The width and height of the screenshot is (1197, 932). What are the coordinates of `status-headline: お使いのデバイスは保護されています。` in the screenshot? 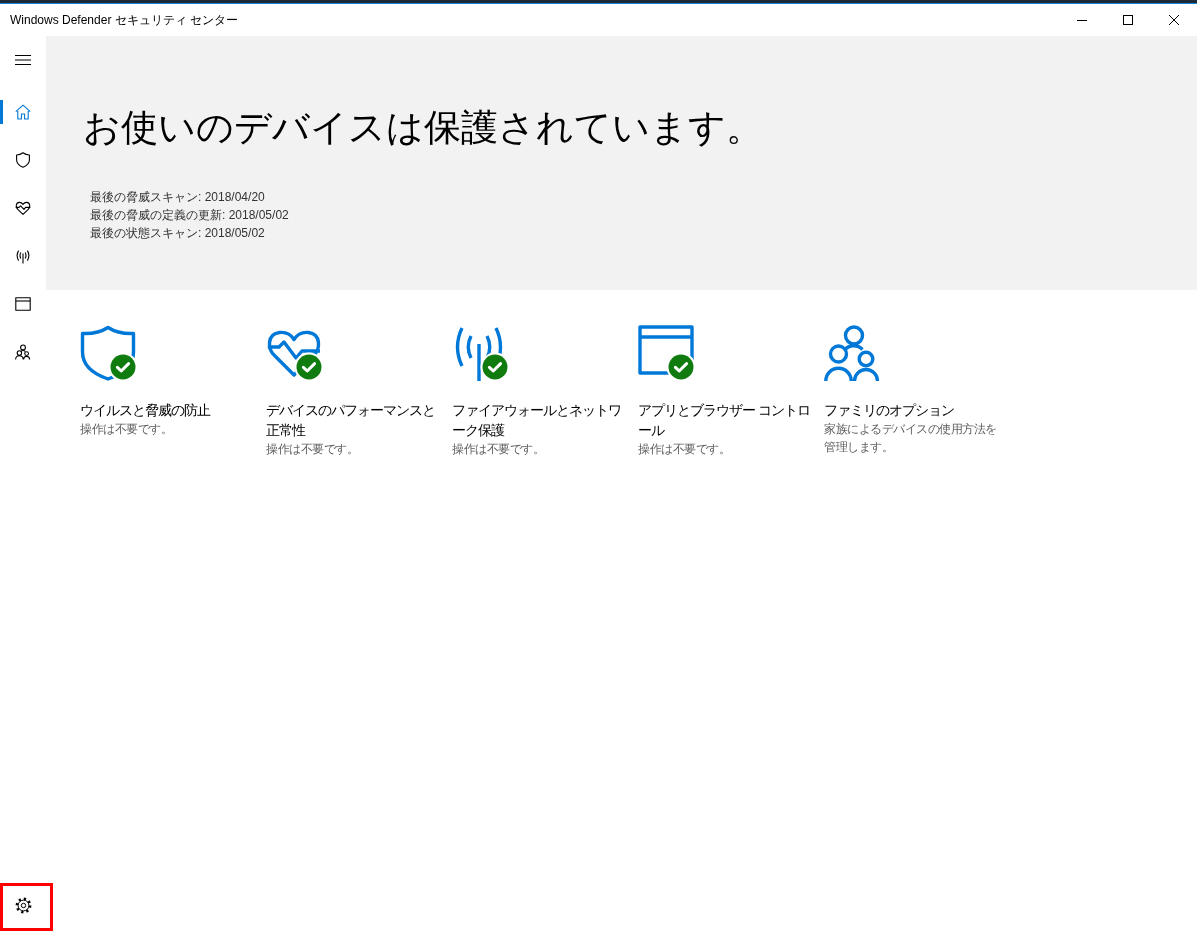 It's located at (423, 128).